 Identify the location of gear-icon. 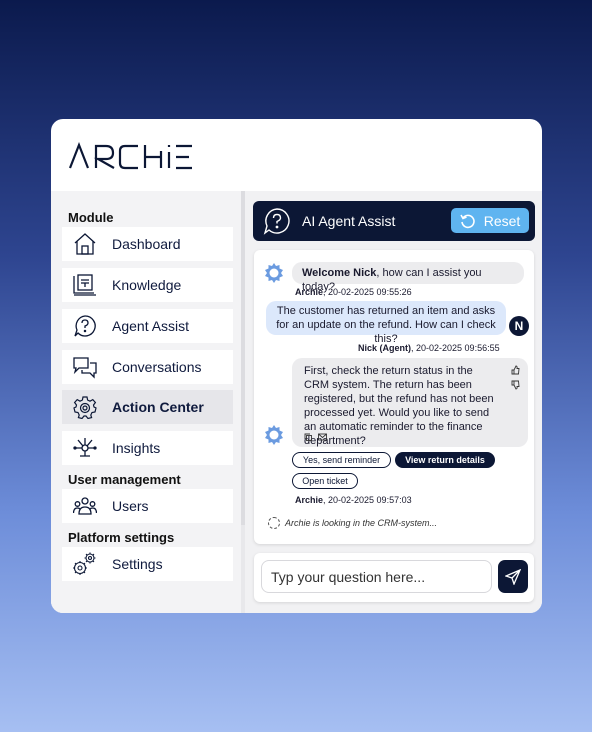
(85, 407).